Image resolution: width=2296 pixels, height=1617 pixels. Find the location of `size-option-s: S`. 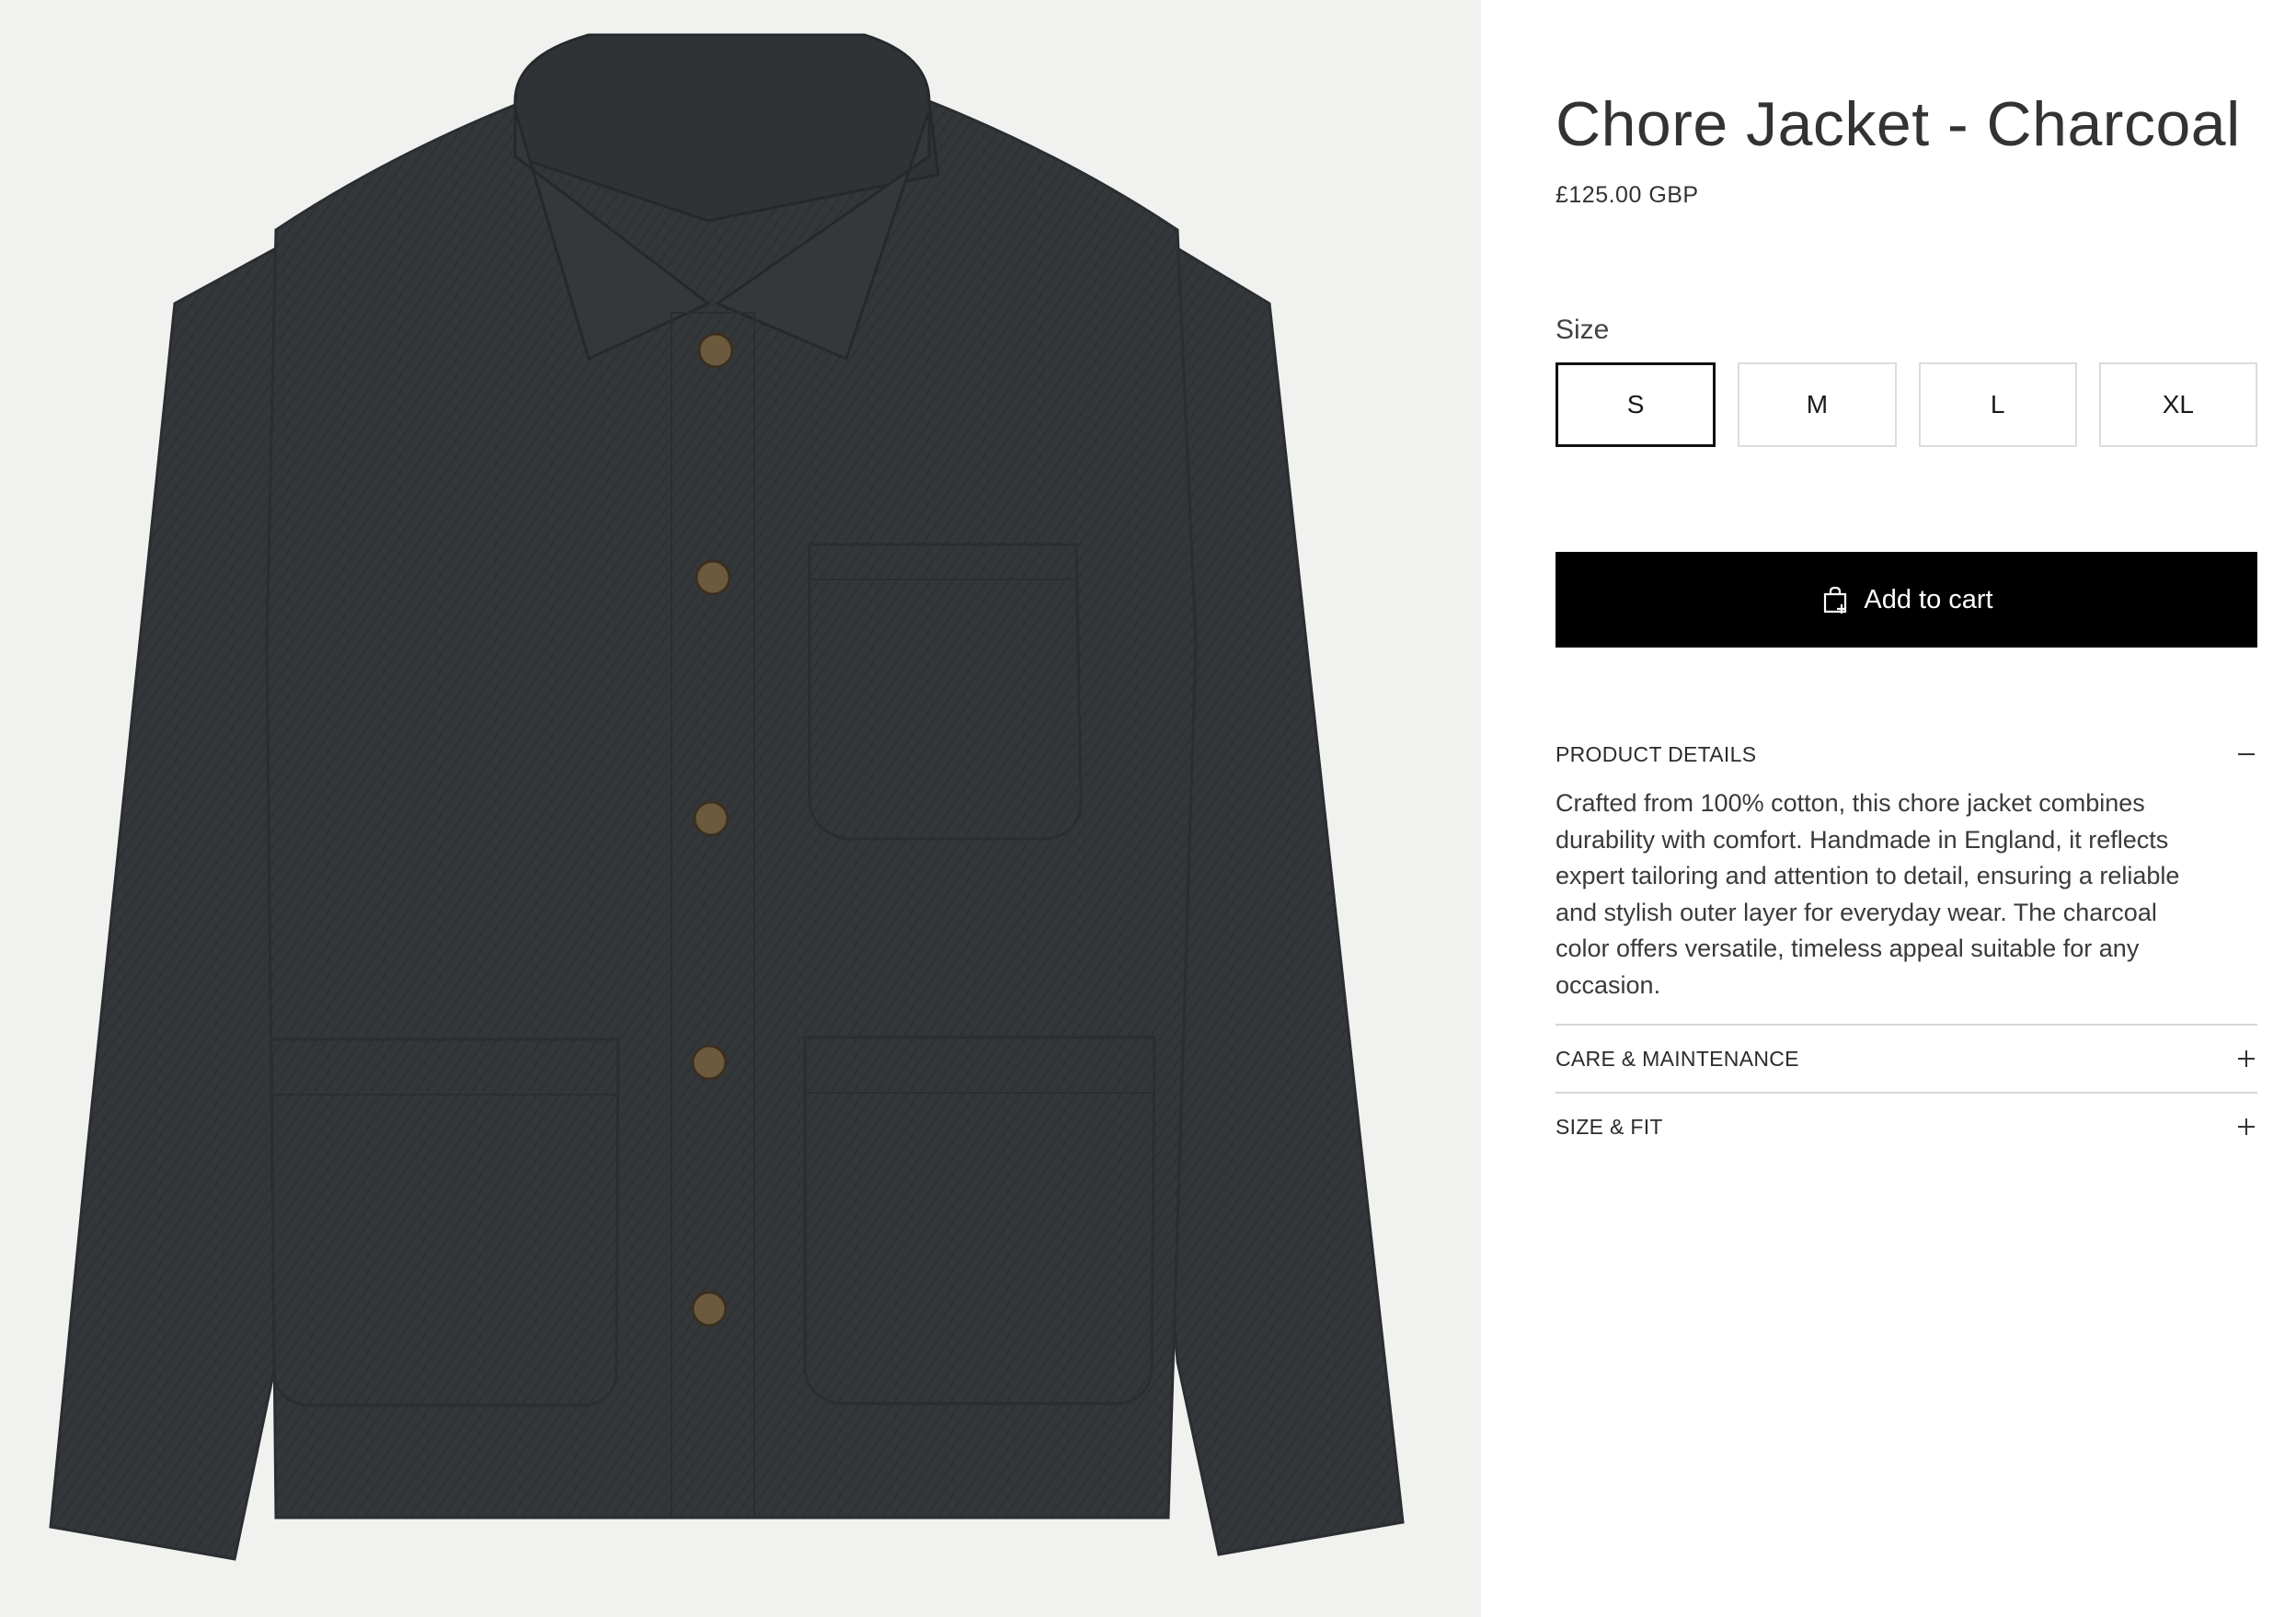

size-option-s: S is located at coordinates (1636, 405).